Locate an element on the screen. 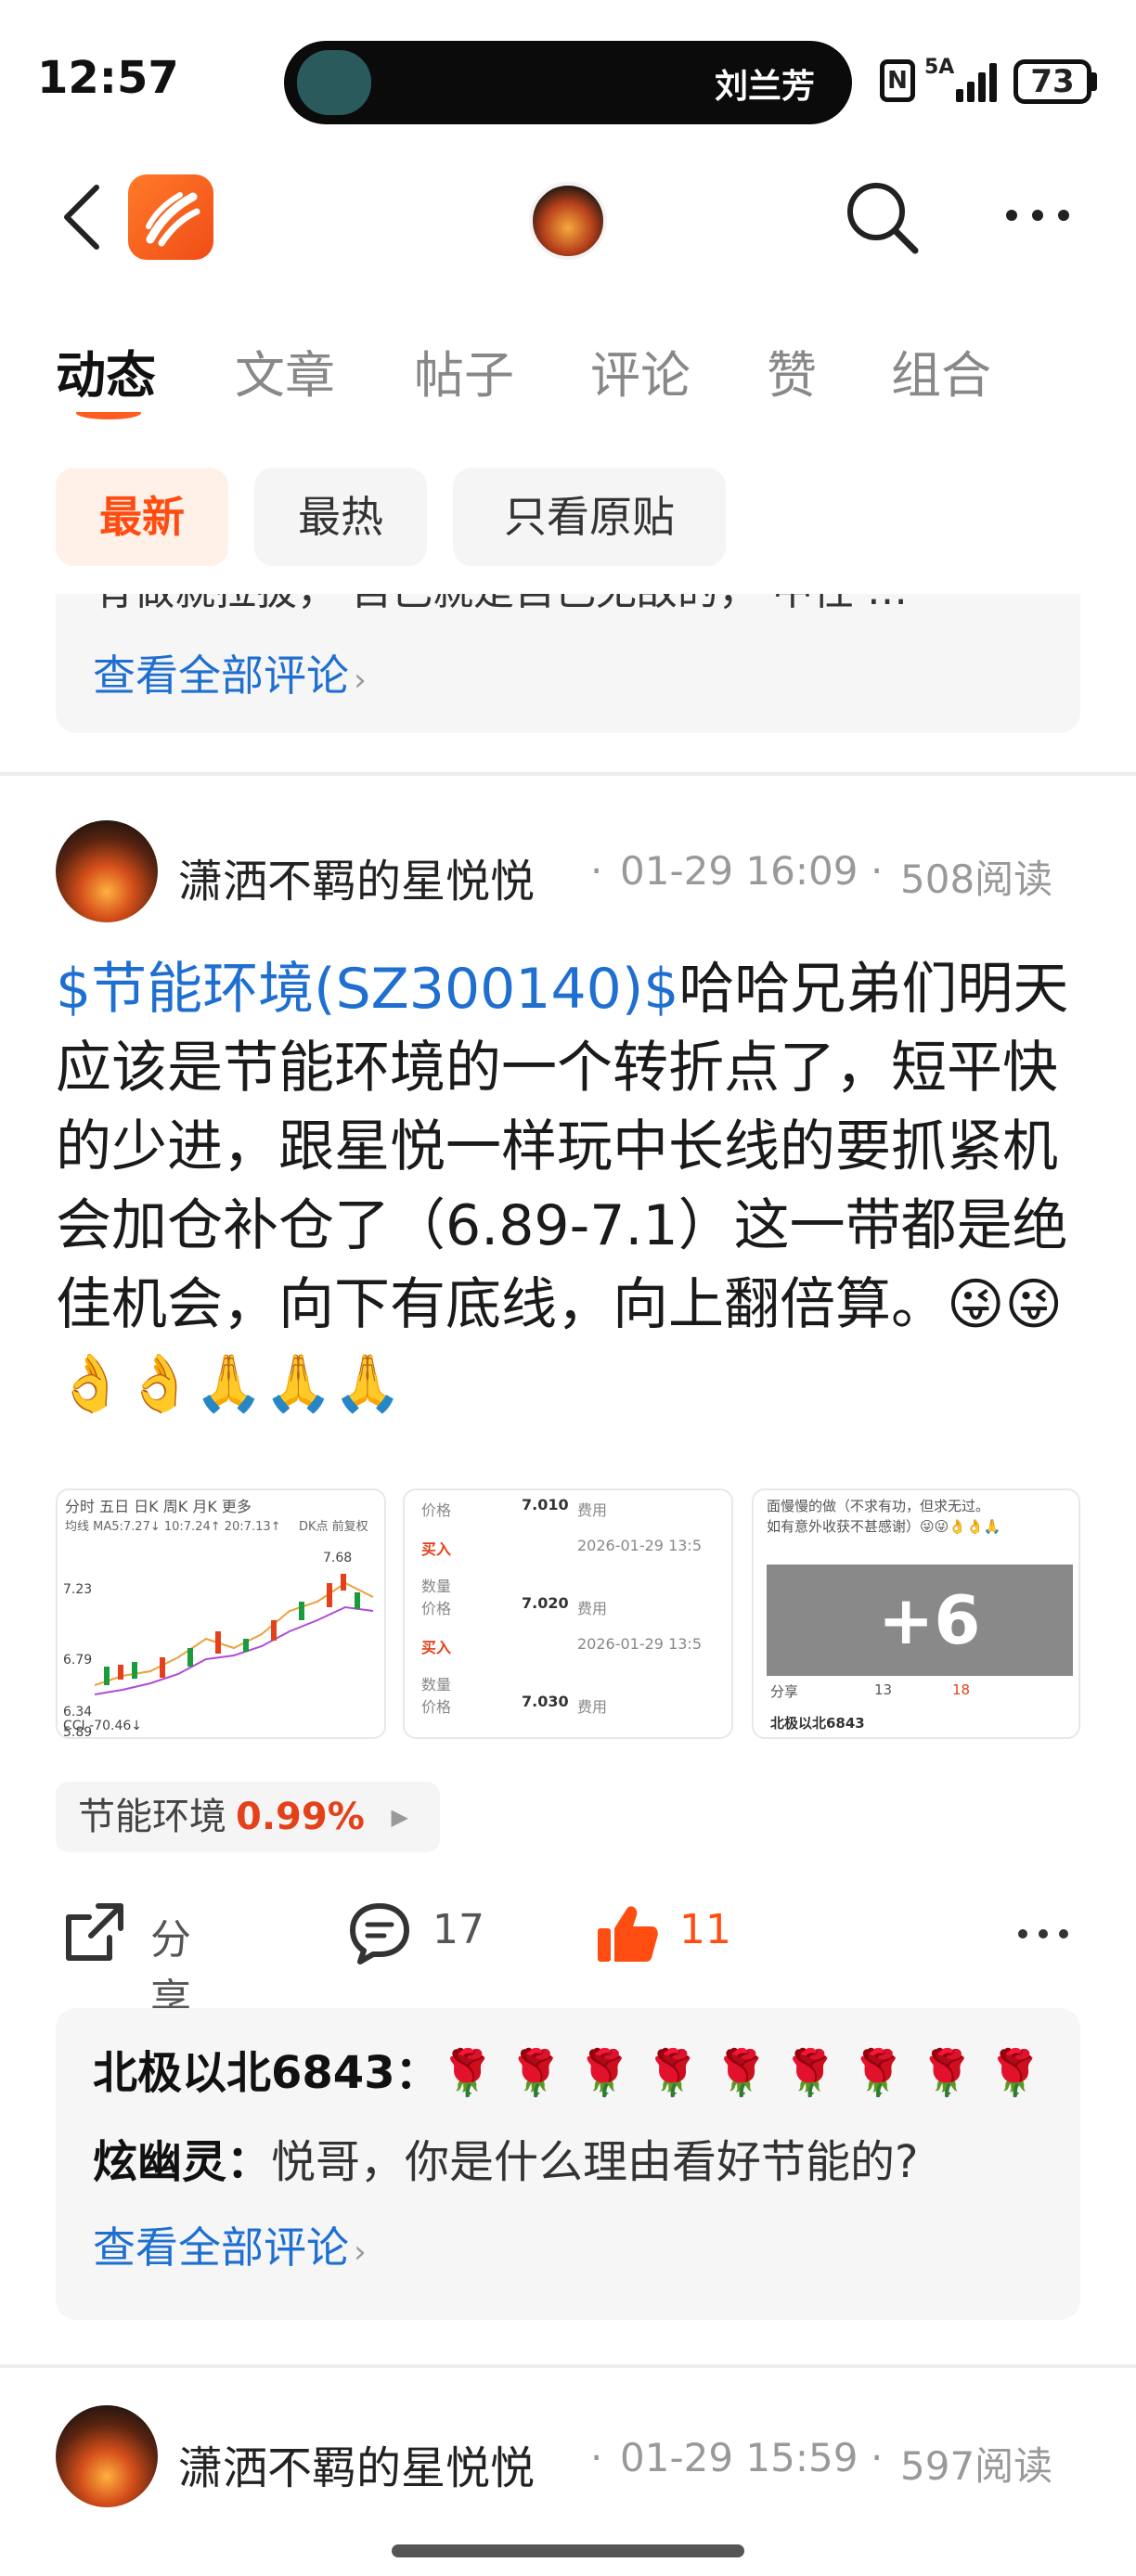  img3-inner-image: +6 is located at coordinates (920, 1620).